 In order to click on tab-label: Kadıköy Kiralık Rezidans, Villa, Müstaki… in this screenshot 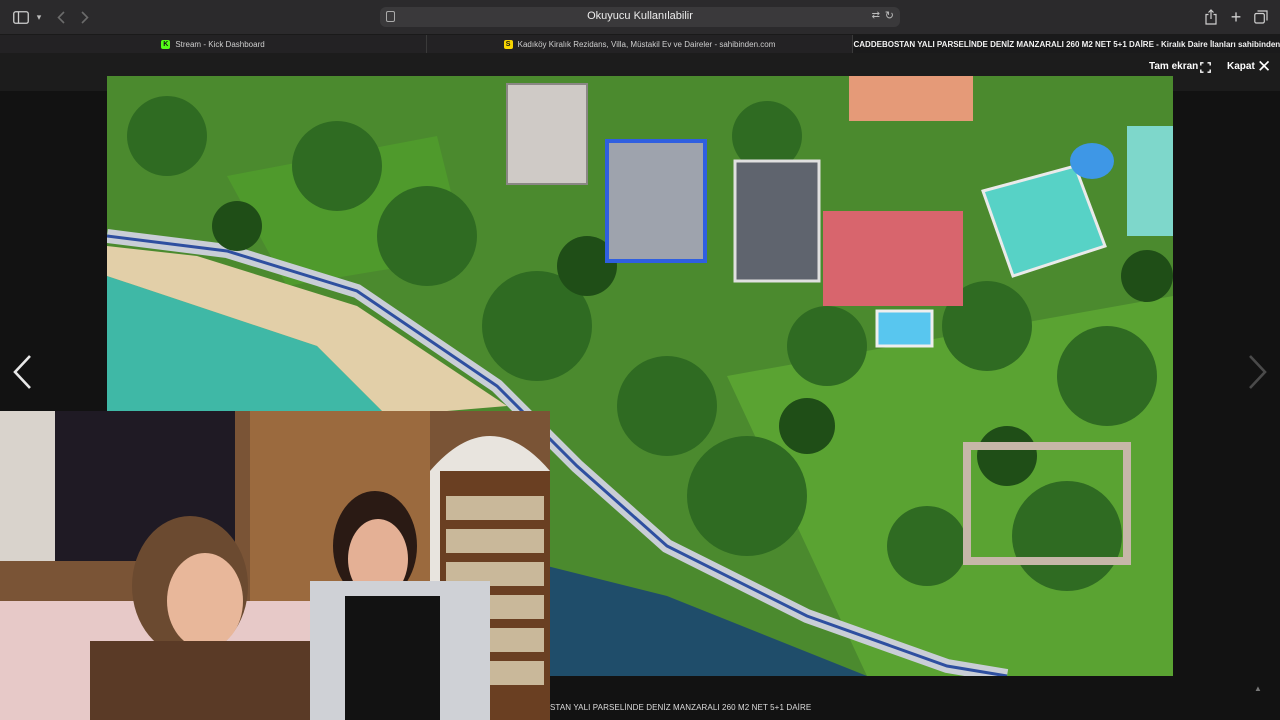, I will do `click(646, 44)`.